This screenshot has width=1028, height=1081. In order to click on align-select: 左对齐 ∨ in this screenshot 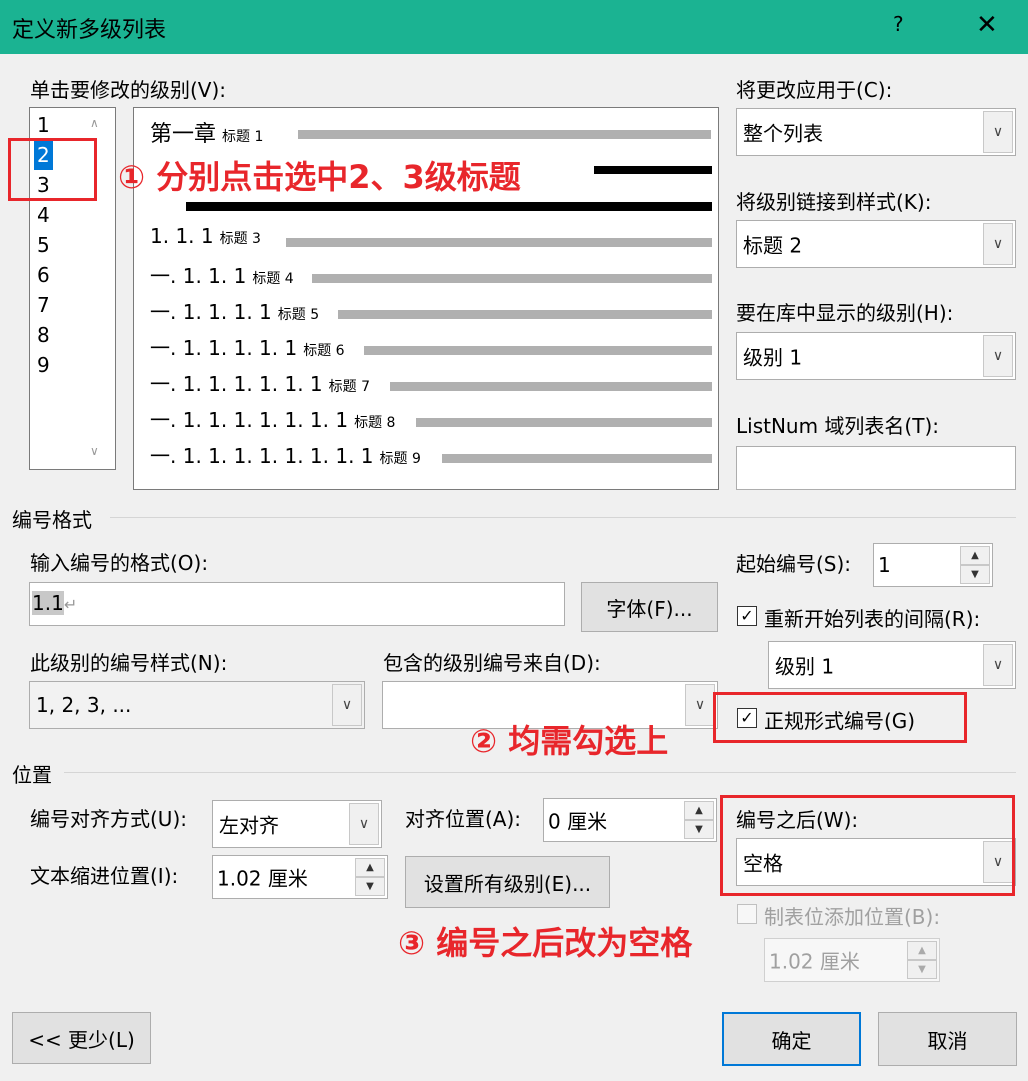, I will do `click(297, 824)`.